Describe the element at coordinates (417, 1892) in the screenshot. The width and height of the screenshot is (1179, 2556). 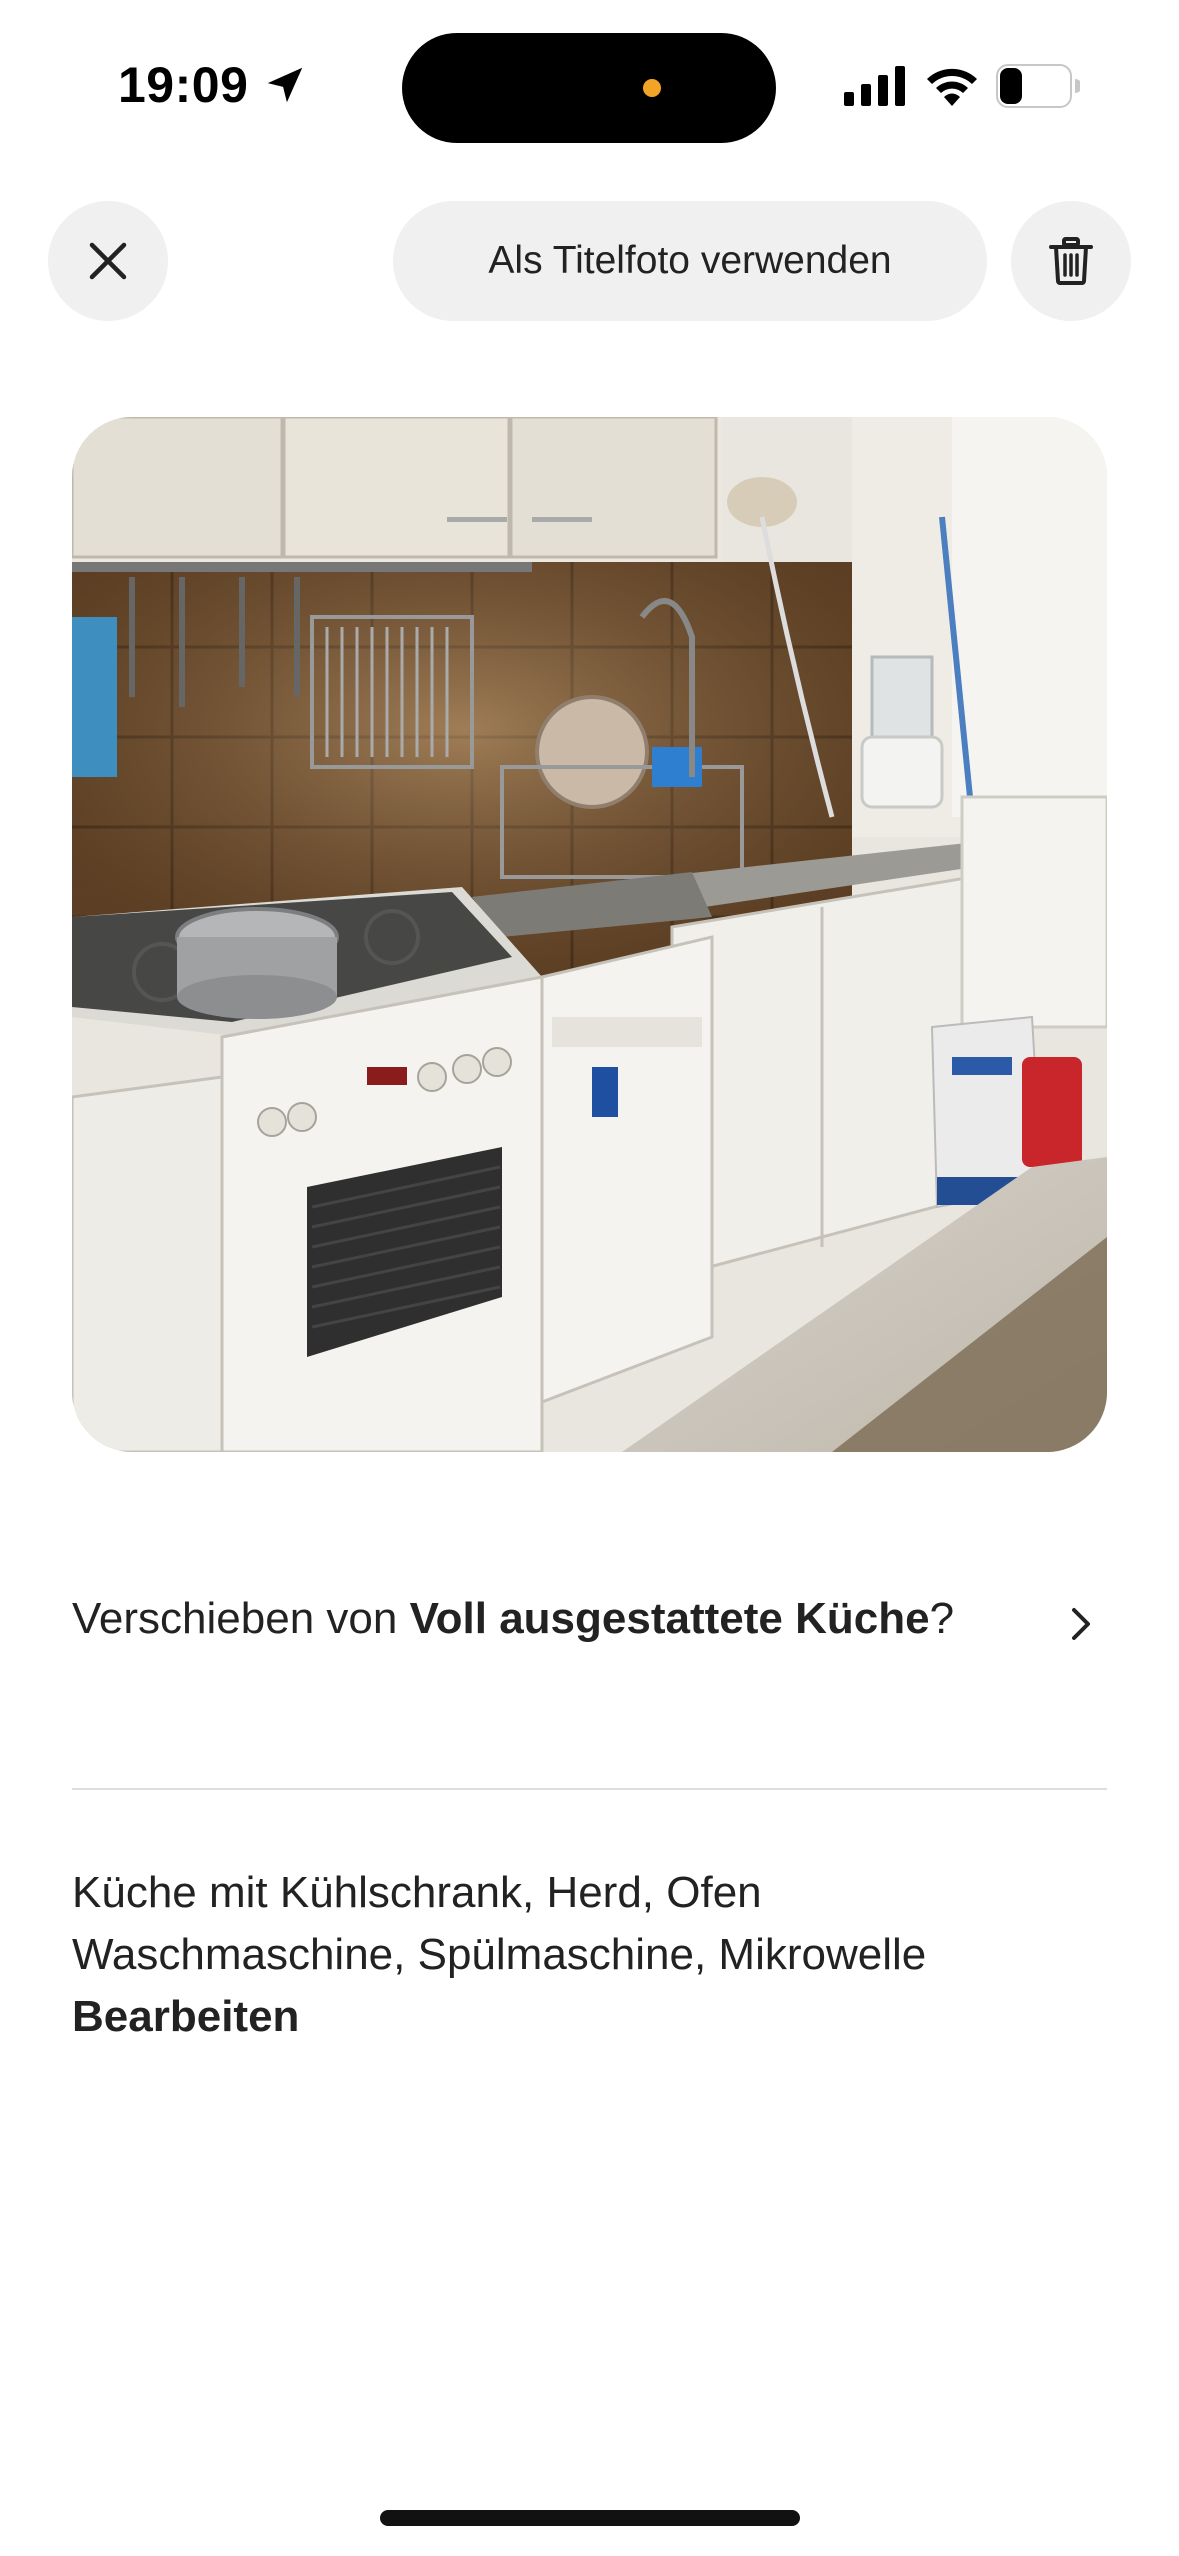
I see `caption-line-1: Küche mit Kühlschrank, Herd, Ofen` at that location.